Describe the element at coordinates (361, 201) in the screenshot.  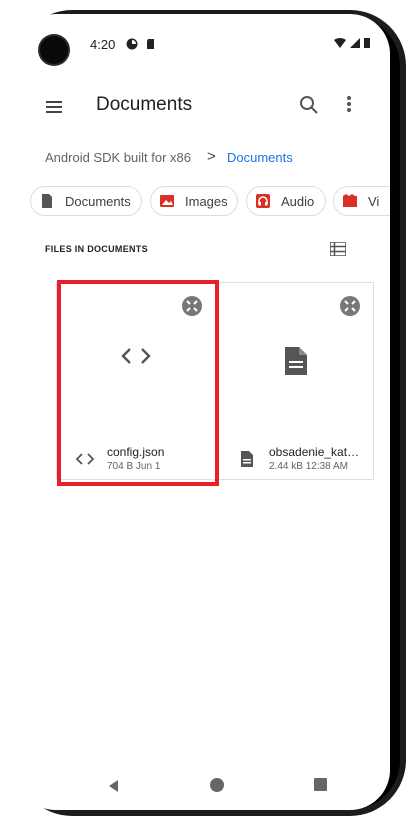
I see `chip-videos: Vi` at that location.